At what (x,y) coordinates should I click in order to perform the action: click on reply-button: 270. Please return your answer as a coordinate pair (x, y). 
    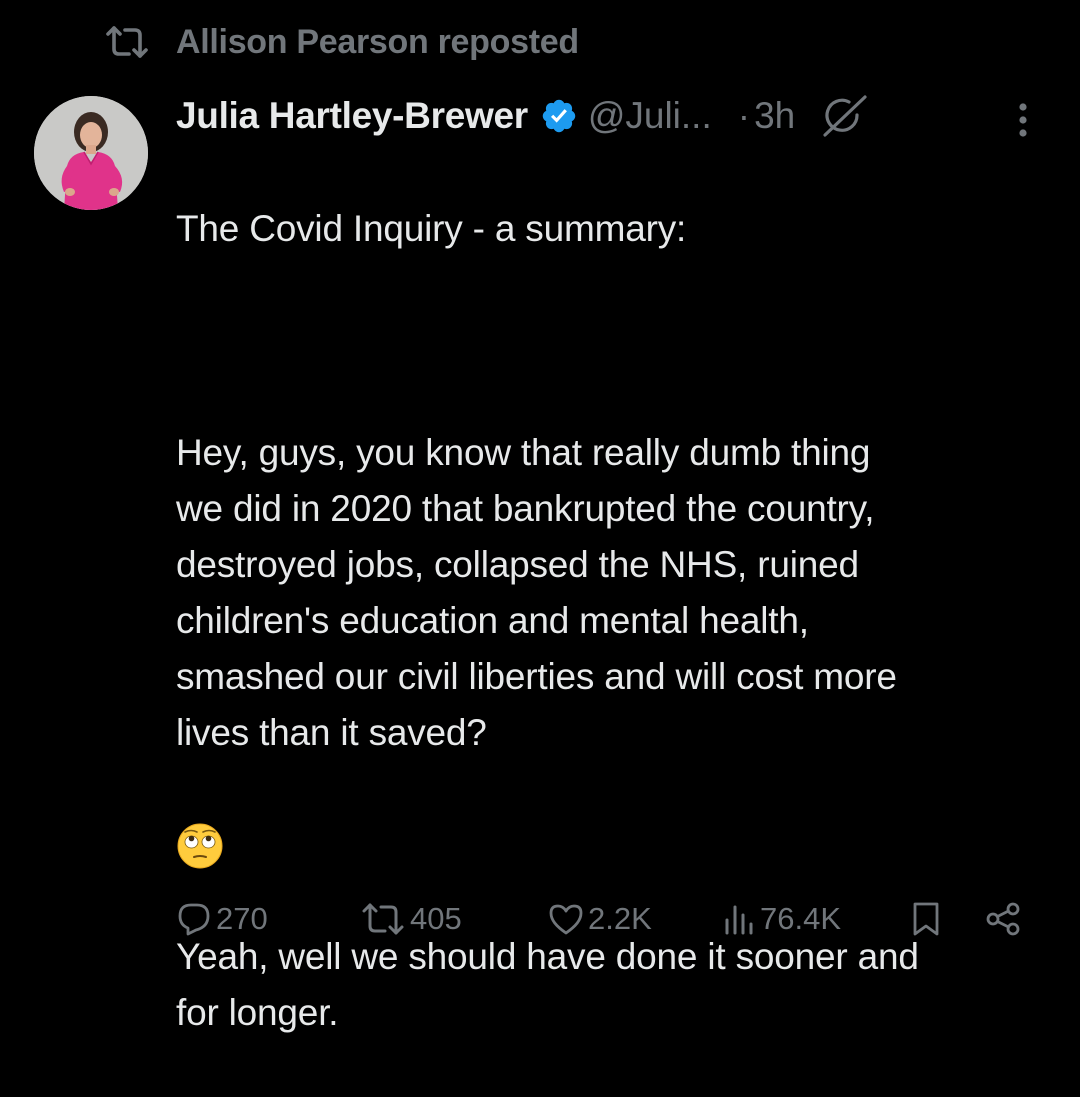
    Looking at the image, I should click on (222, 919).